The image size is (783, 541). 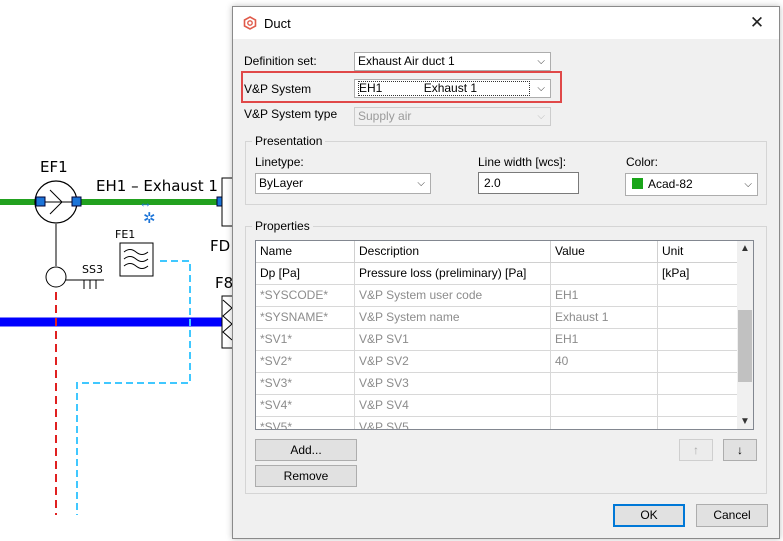 What do you see at coordinates (649, 515) in the screenshot?
I see `ok-button: OK` at bounding box center [649, 515].